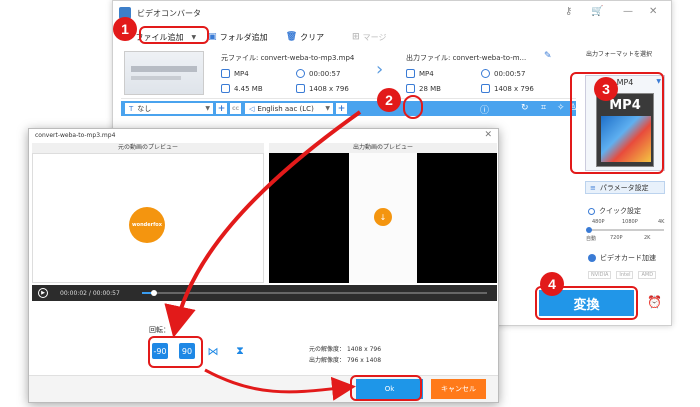  What do you see at coordinates (212, 37) in the screenshot?
I see `folder-plus-icon: ▣` at bounding box center [212, 37].